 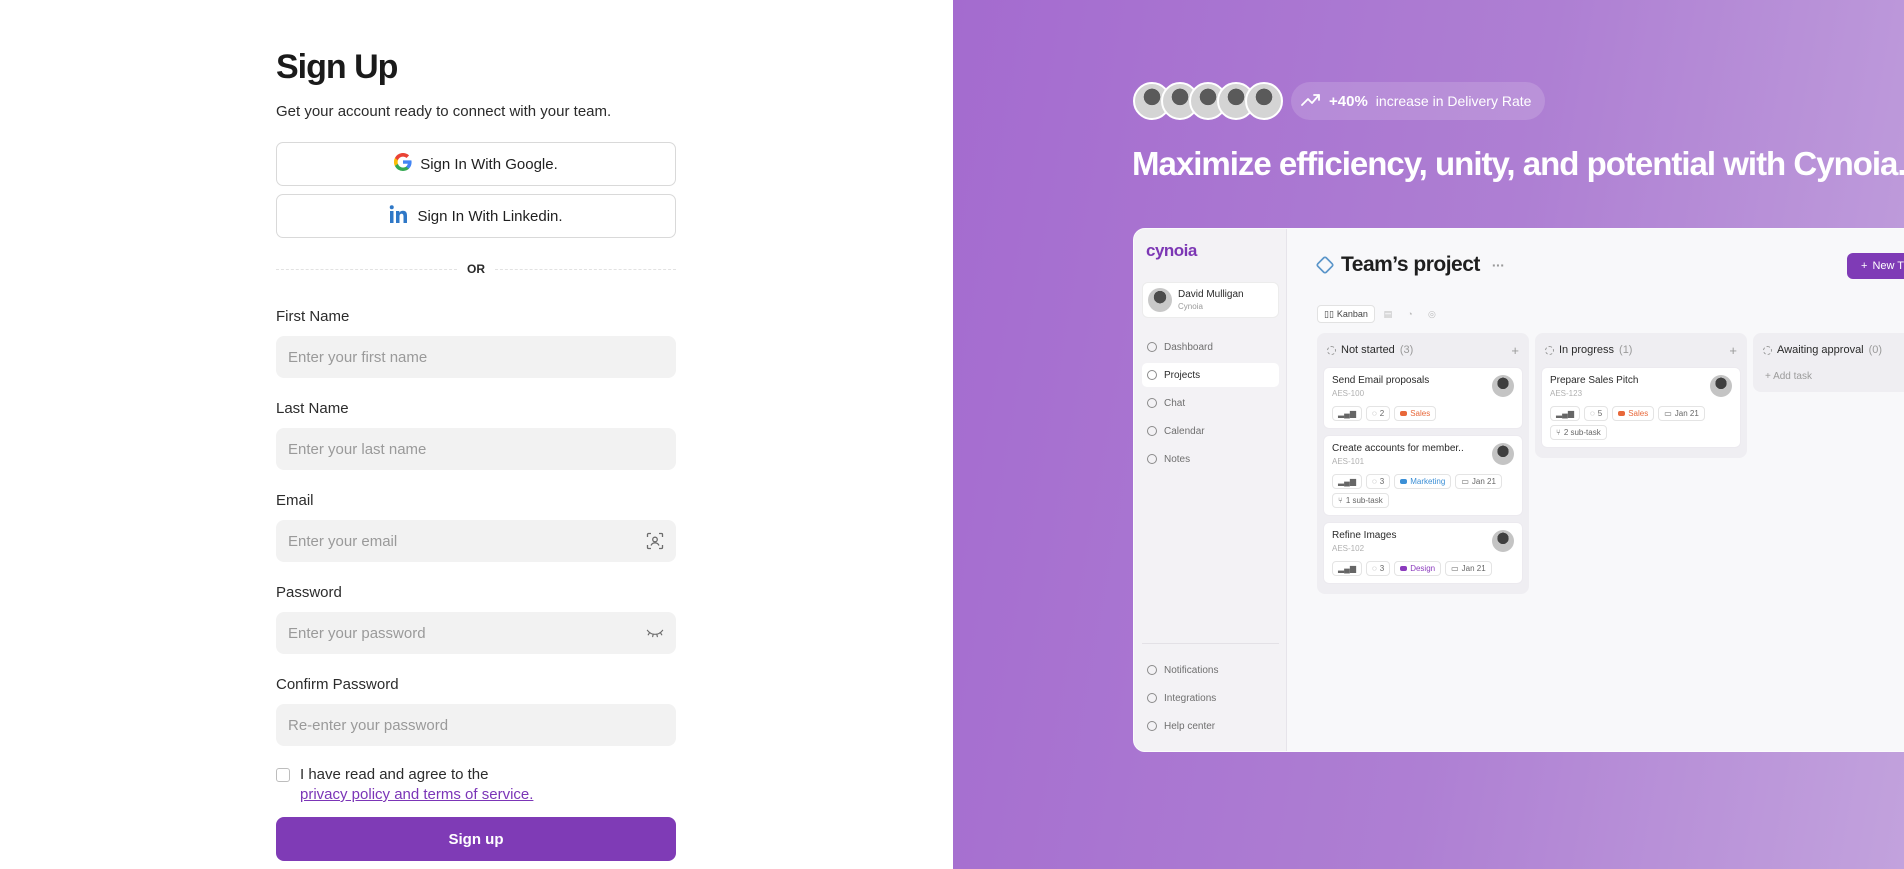 What do you see at coordinates (1388, 313) in the screenshot?
I see `table-icon: ▤` at bounding box center [1388, 313].